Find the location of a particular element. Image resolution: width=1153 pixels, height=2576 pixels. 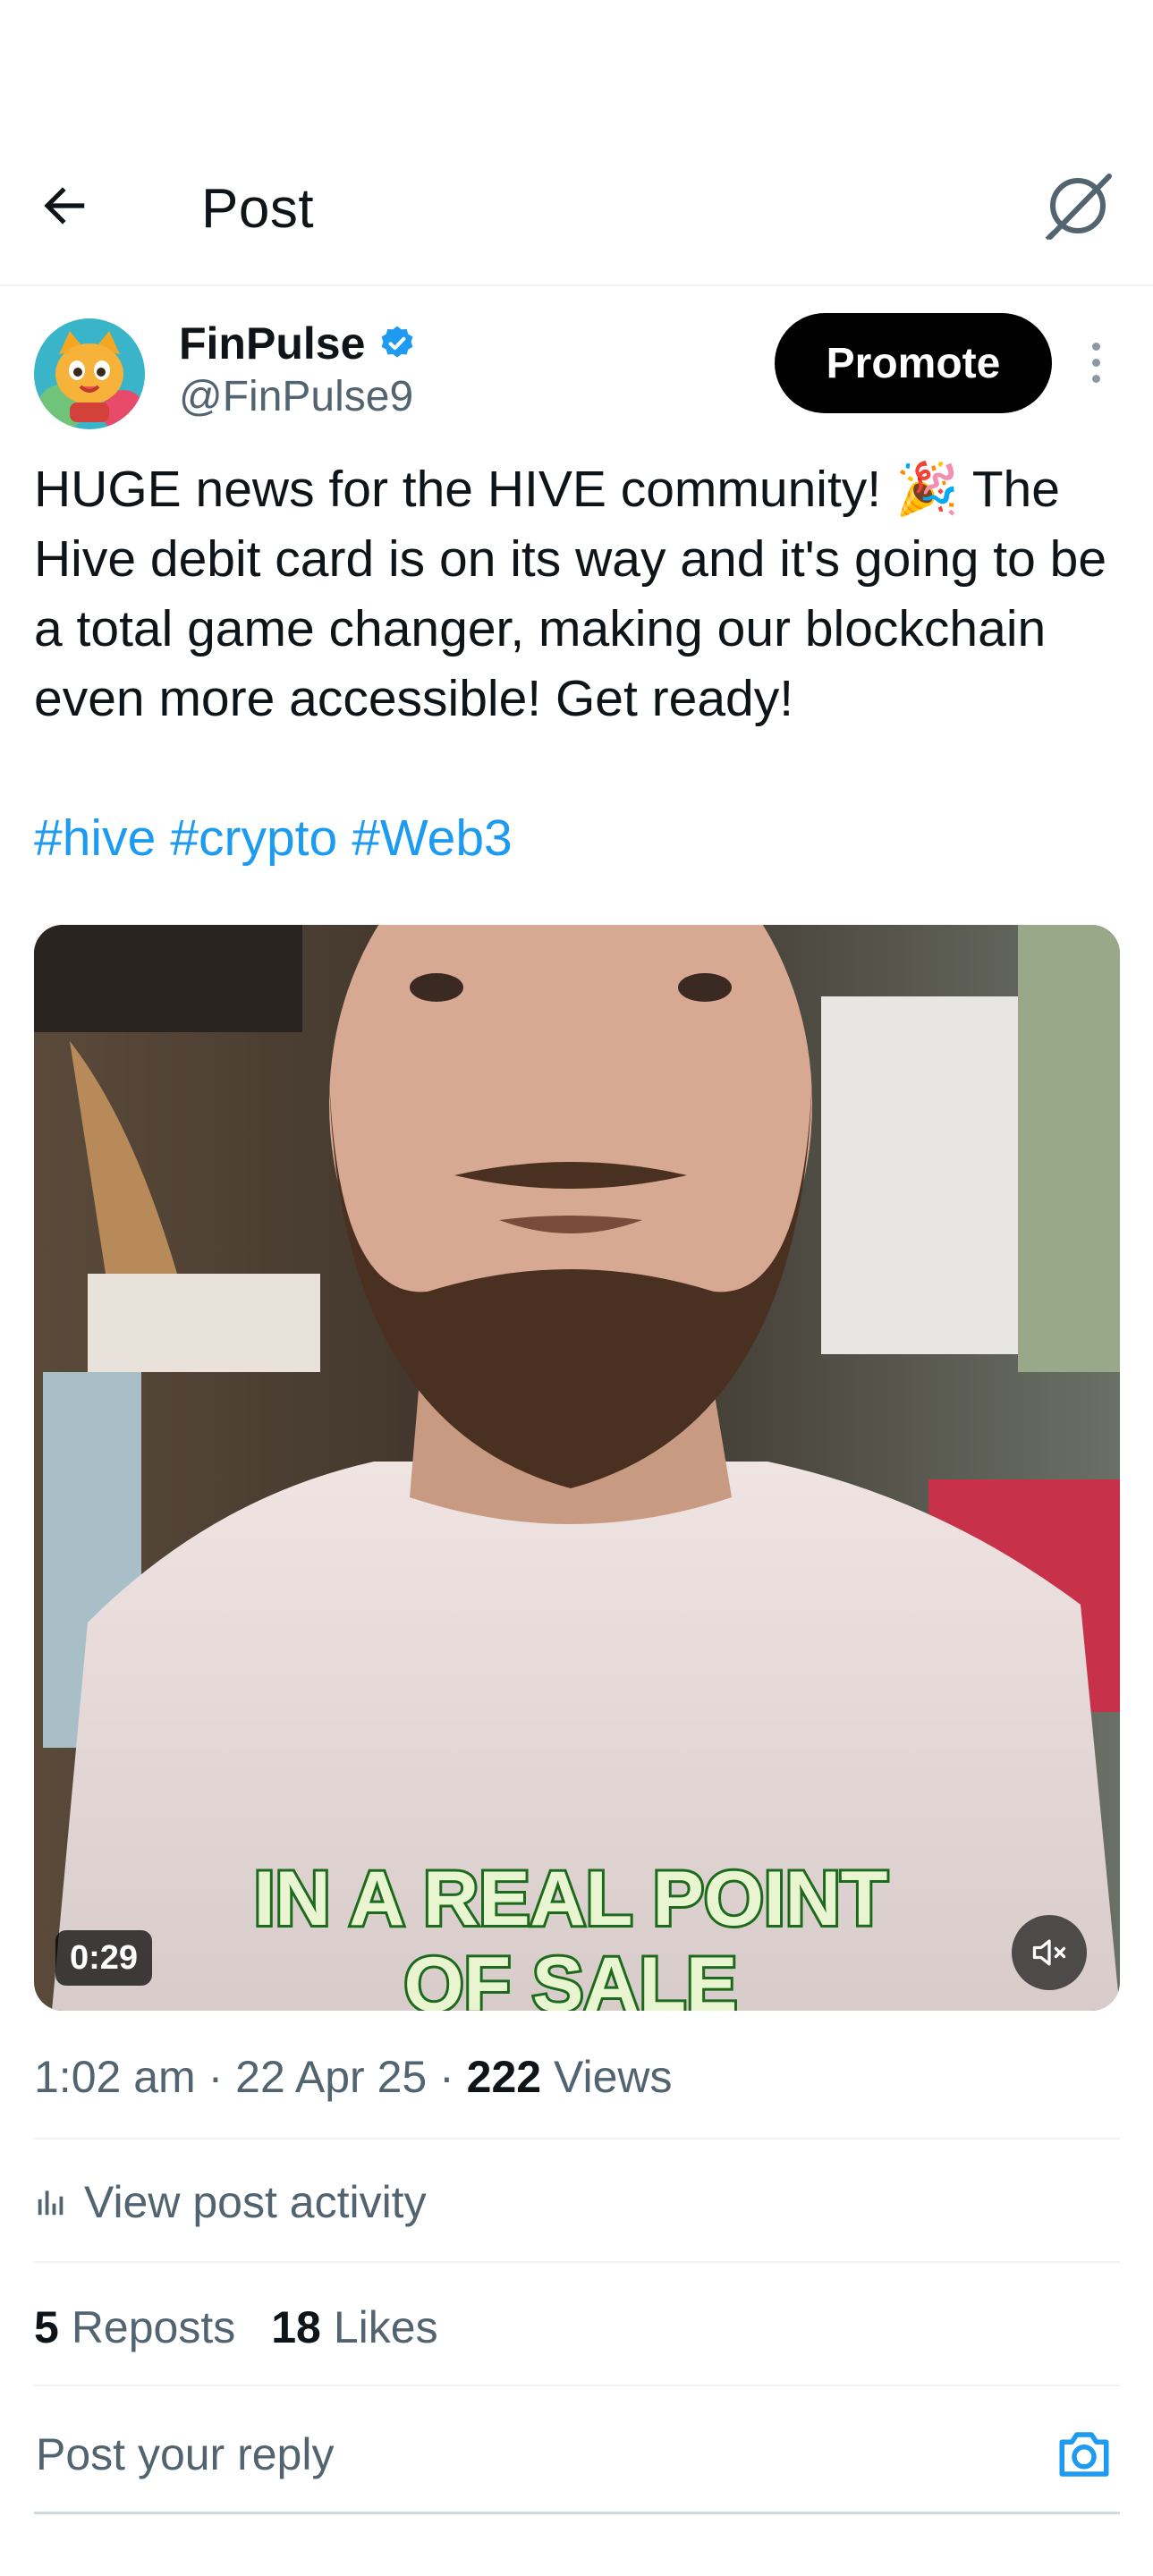

view-post-activity-link: View post activity is located at coordinates (231, 2202).